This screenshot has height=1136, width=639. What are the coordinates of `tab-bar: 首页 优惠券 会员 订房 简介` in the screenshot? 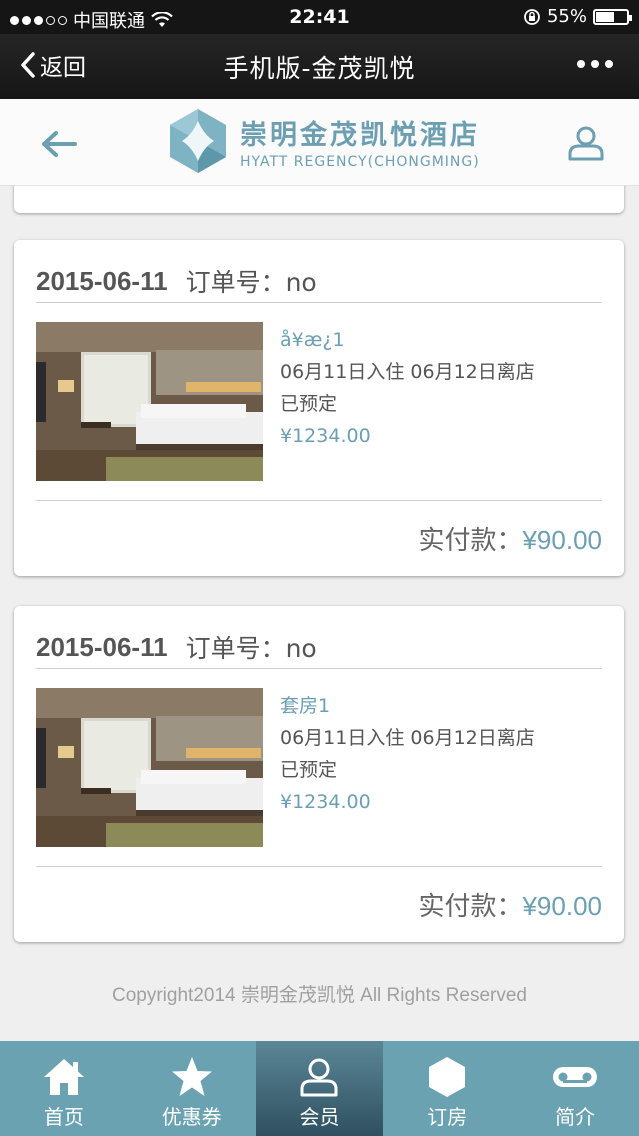 It's located at (319, 1088).